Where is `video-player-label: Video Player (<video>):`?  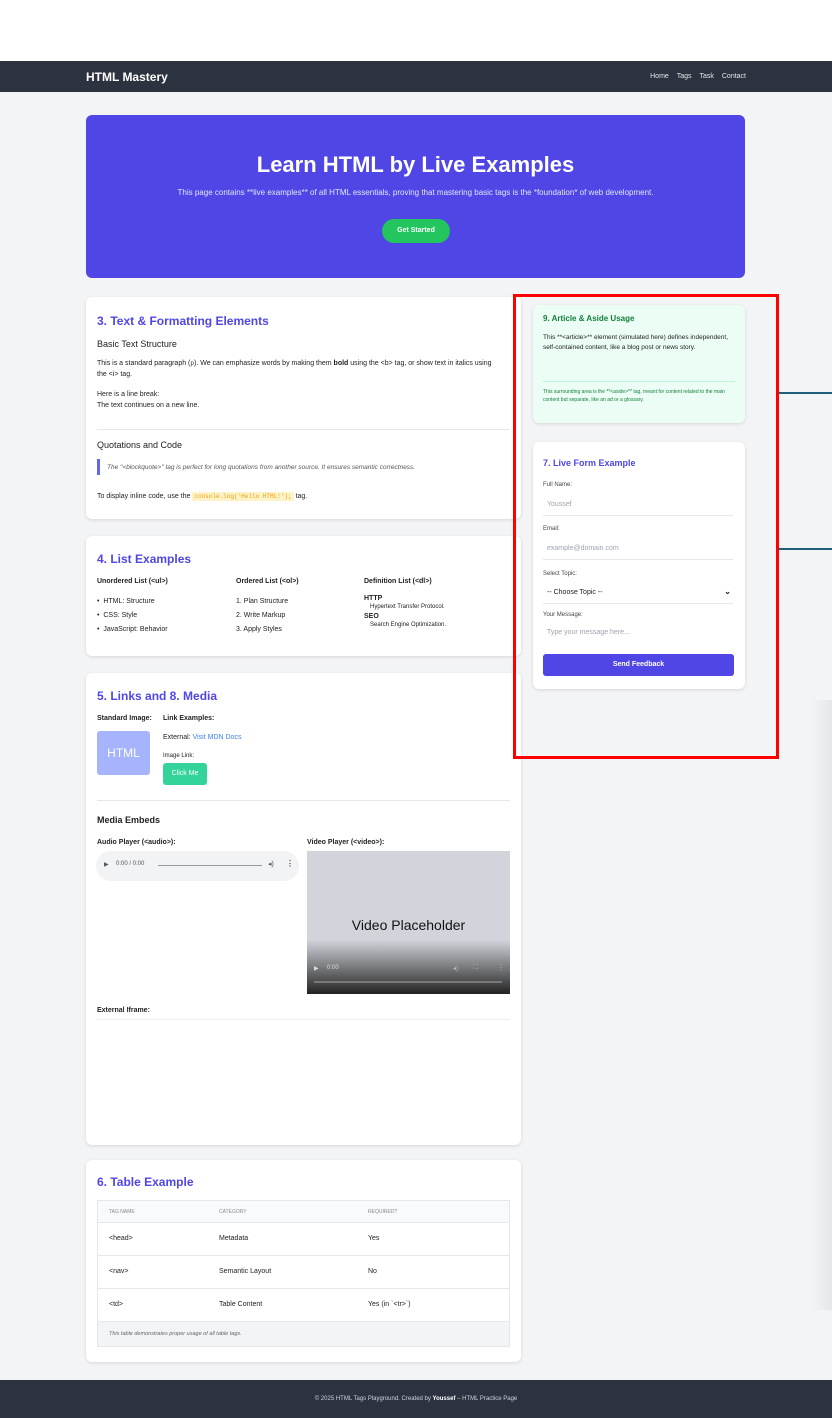 video-player-label: Video Player (<video>): is located at coordinates (346, 842).